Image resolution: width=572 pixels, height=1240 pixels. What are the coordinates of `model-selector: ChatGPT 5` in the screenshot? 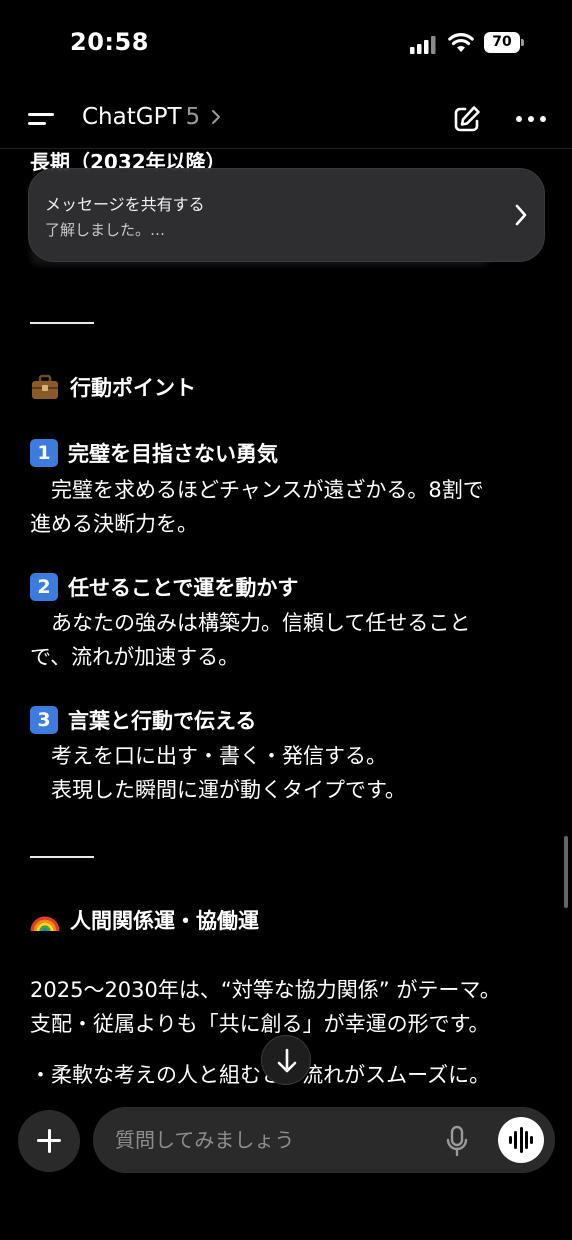 It's located at (151, 117).